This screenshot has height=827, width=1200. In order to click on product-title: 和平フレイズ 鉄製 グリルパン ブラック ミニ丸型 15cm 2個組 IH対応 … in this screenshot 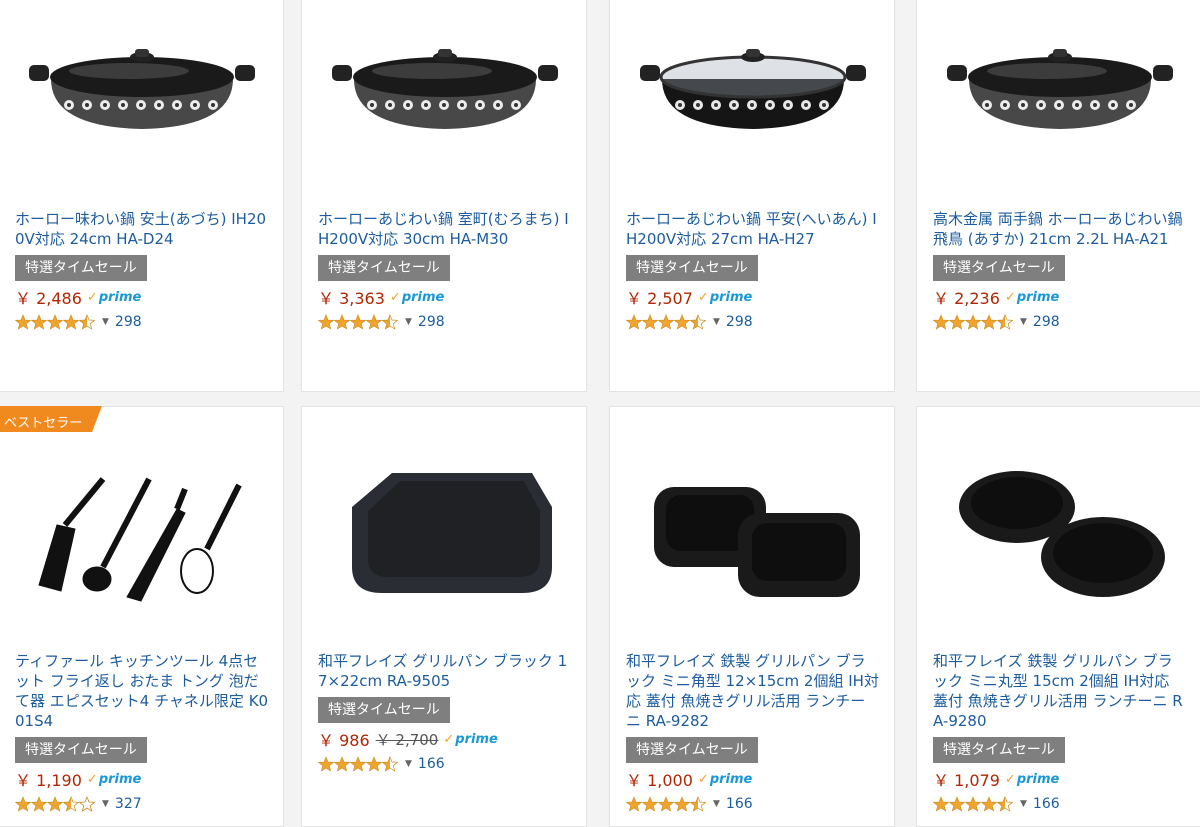, I will do `click(1060, 691)`.